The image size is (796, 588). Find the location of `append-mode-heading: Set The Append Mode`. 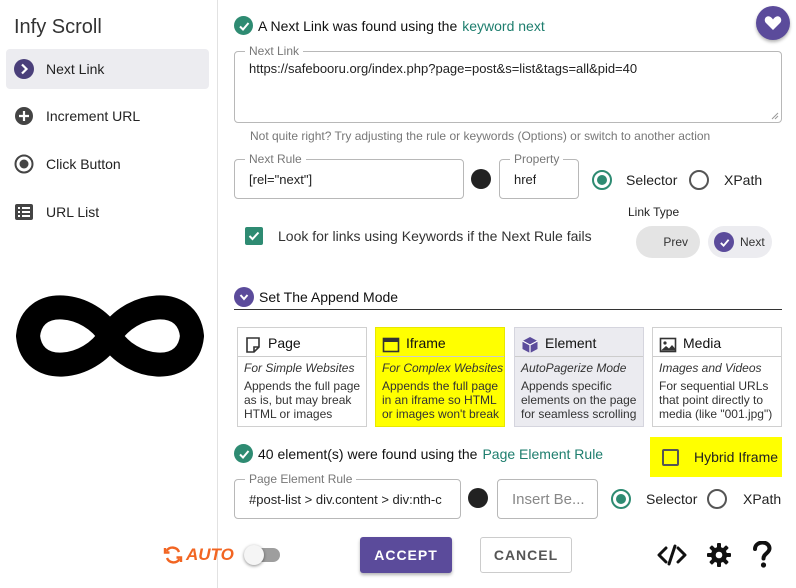

append-mode-heading: Set The Append Mode is located at coordinates (316, 297).